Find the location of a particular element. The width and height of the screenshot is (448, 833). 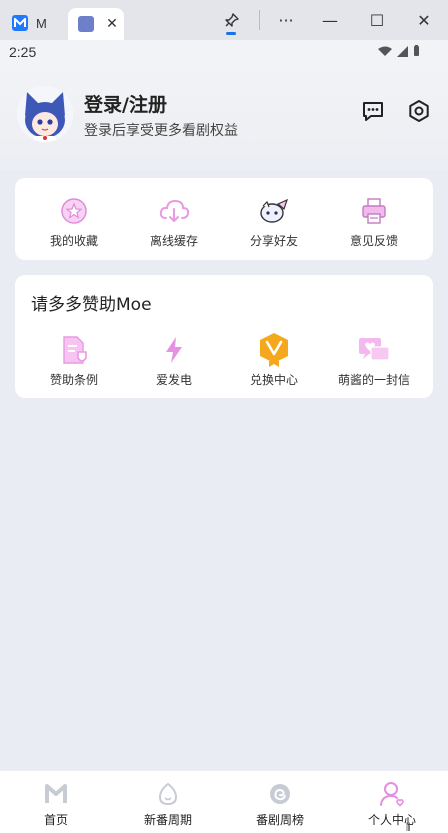

more-button: ··· is located at coordinates (286, 20).